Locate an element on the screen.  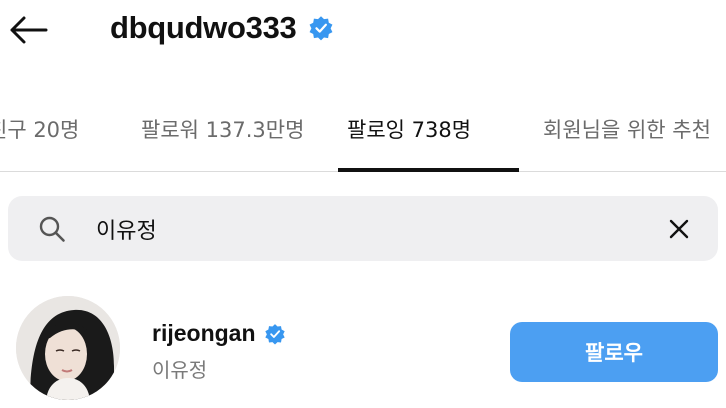
active-tab-indicator is located at coordinates (428, 170).